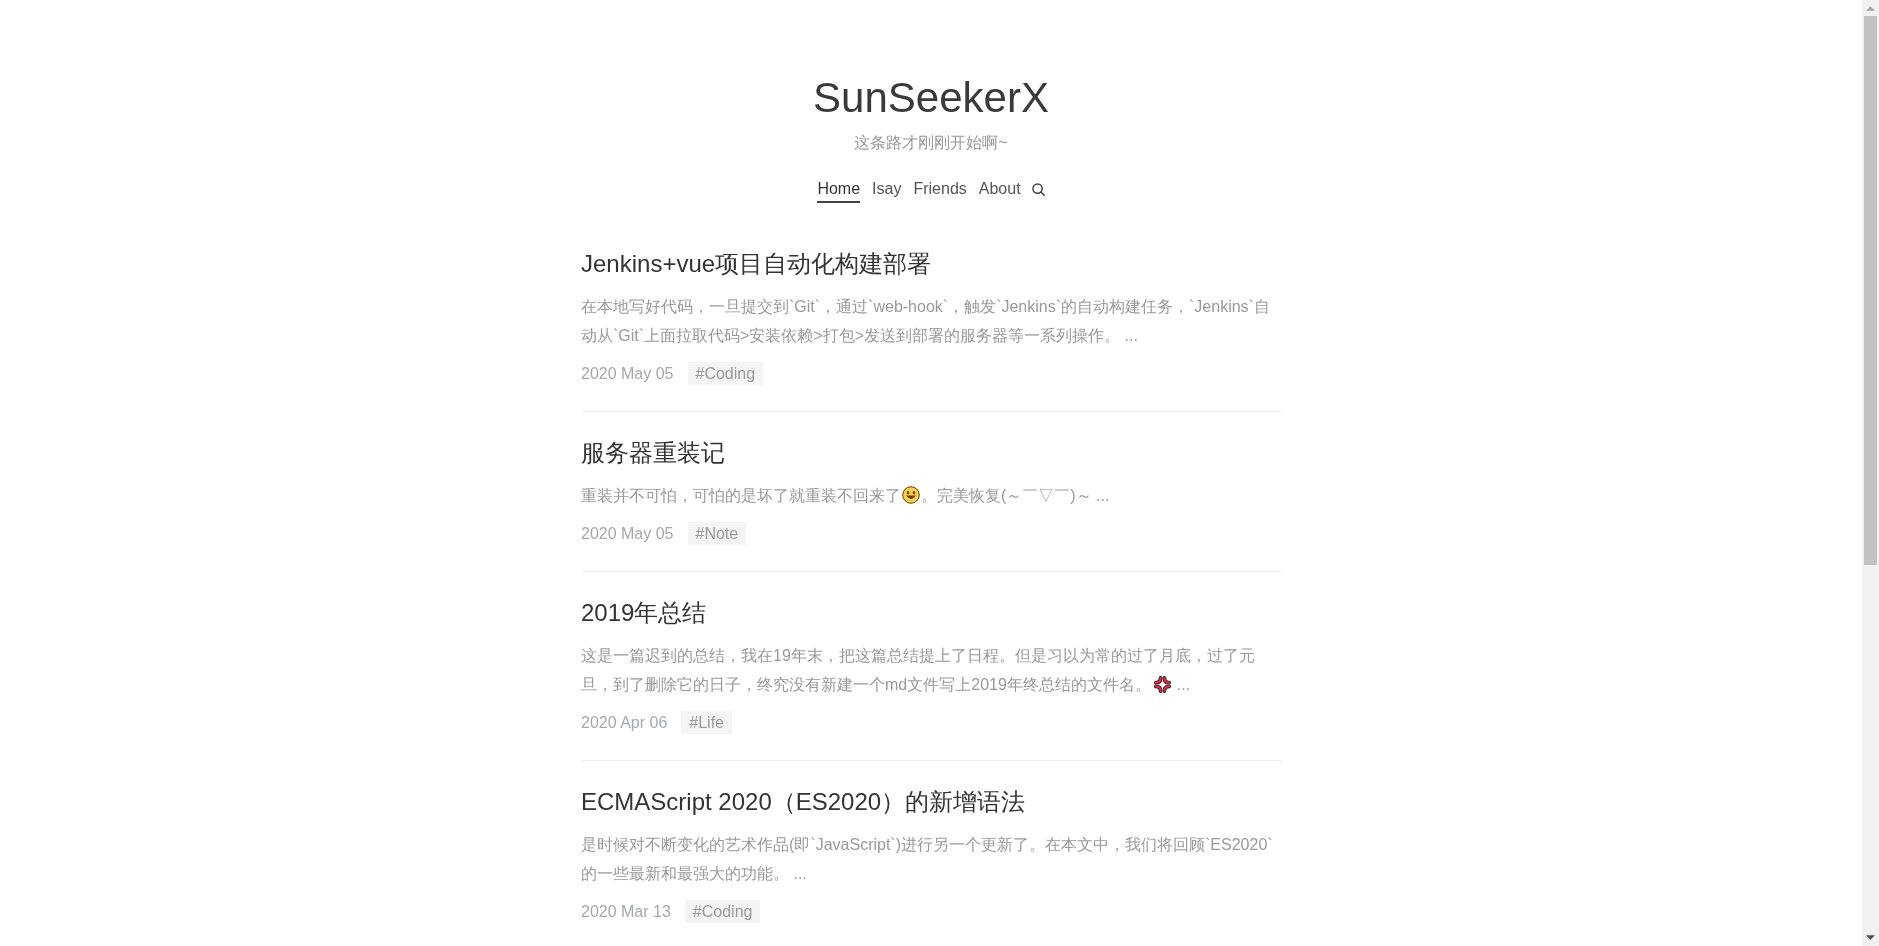 The height and width of the screenshot is (946, 1879). What do you see at coordinates (756, 264) in the screenshot?
I see `post-title-link: Jenkins+vue项目自动化构建部署` at bounding box center [756, 264].